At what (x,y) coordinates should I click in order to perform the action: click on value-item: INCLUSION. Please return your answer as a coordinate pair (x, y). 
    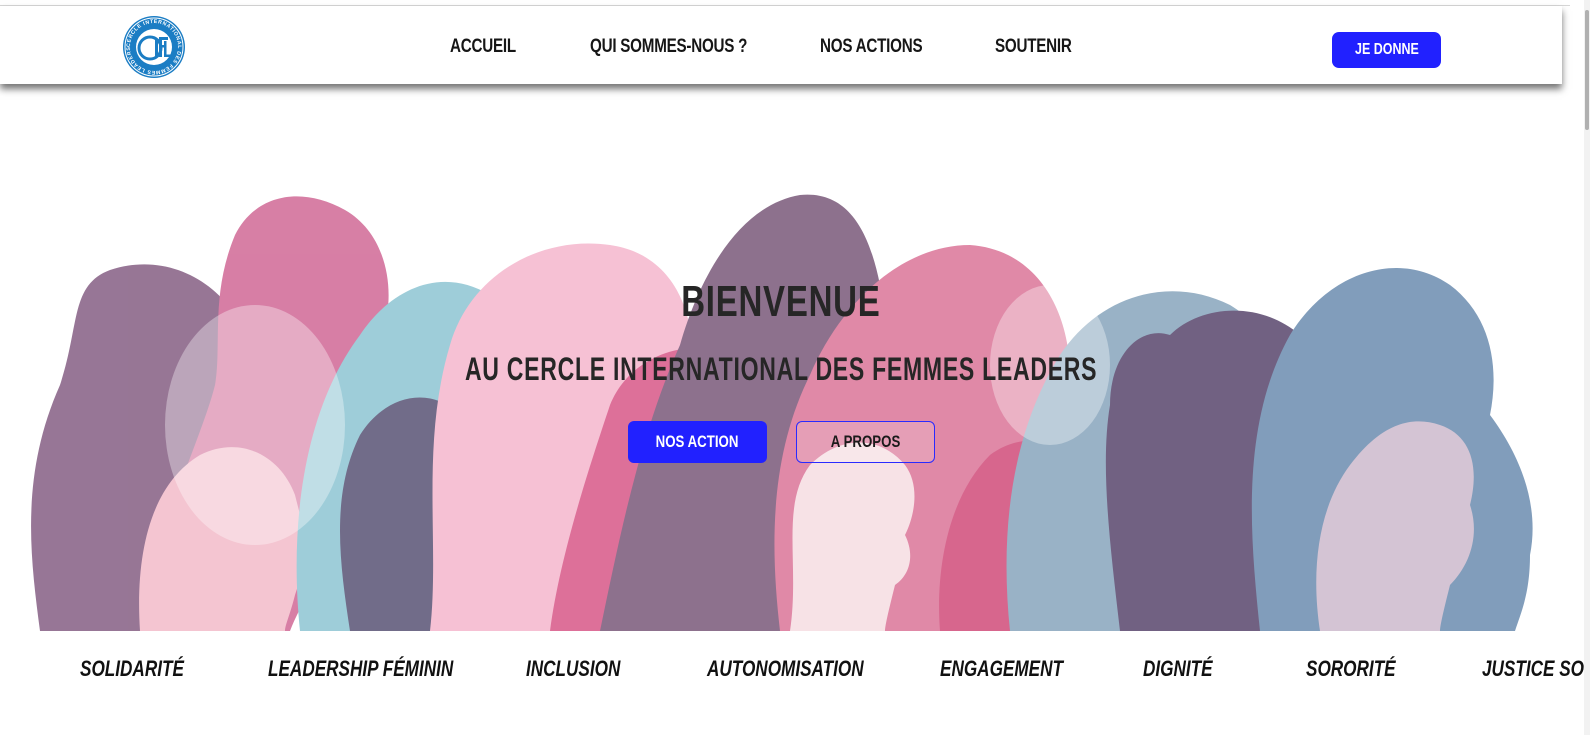
    Looking at the image, I should click on (573, 668).